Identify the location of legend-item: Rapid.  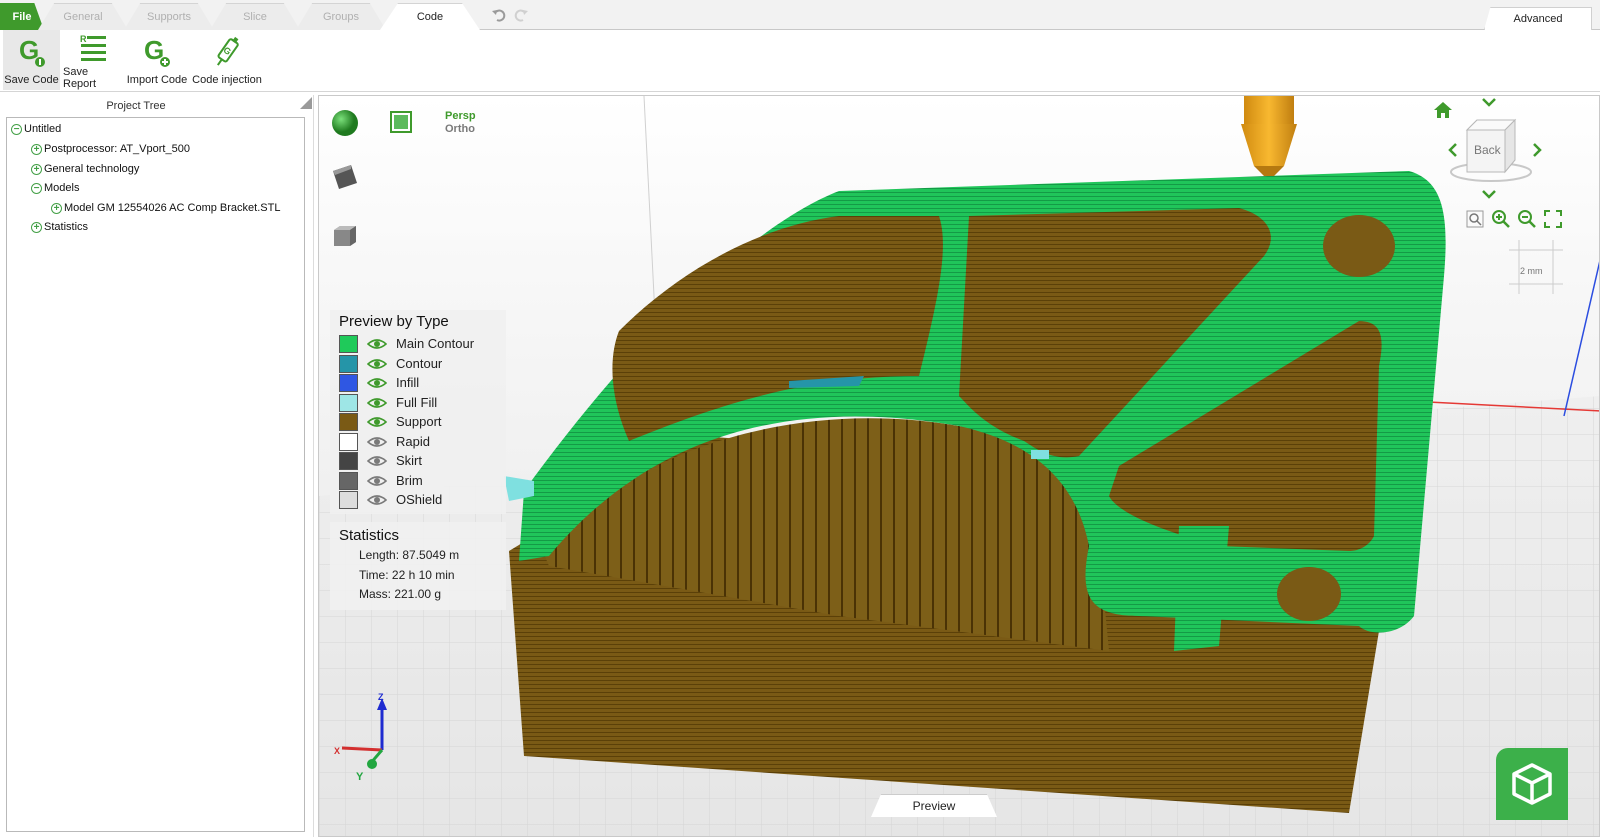
(384, 441).